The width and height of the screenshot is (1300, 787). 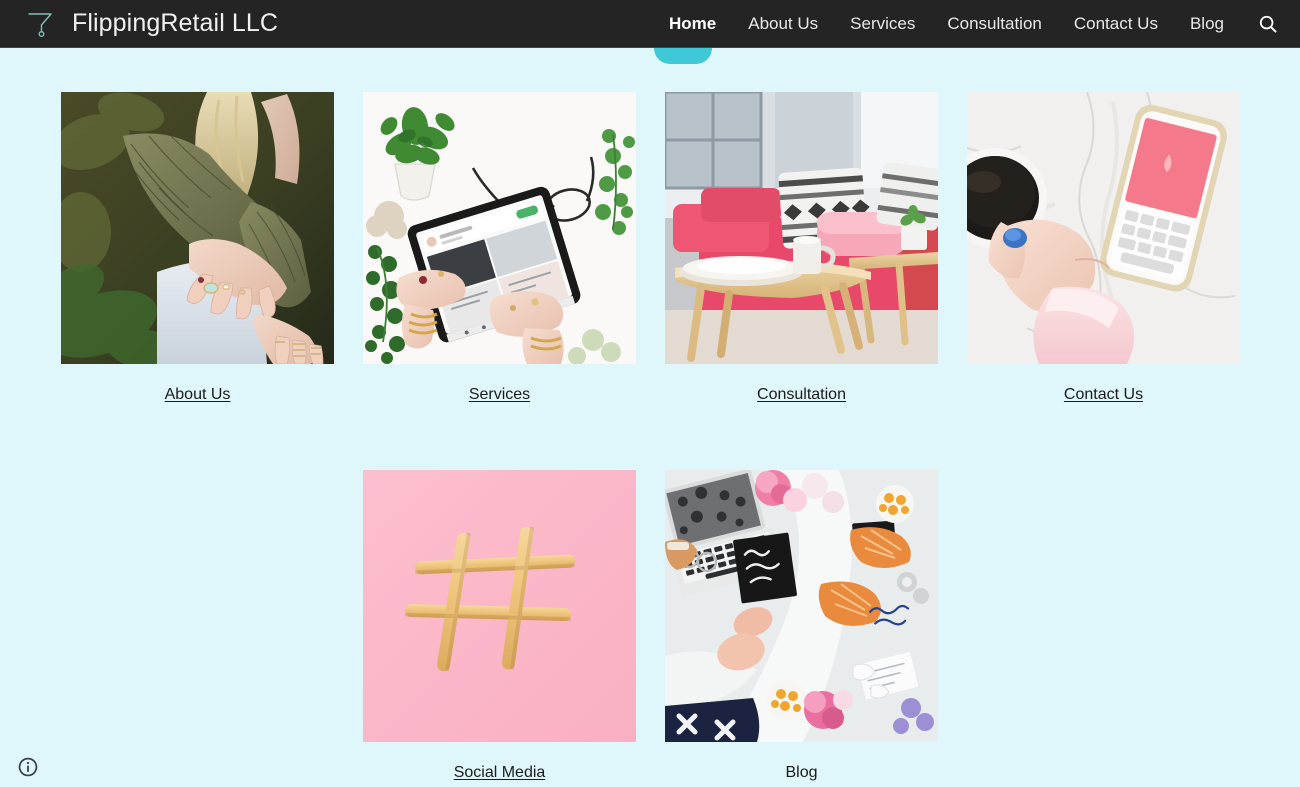 I want to click on brand-title: FlippingRetail LLC, so click(x=175, y=23).